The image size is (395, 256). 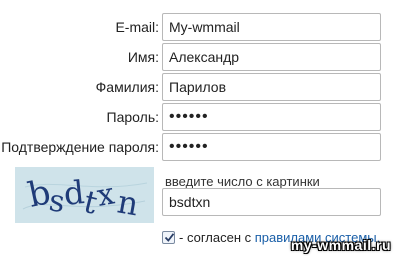 I want to click on captcha-input-wrap: bsdtxn, so click(x=271, y=202).